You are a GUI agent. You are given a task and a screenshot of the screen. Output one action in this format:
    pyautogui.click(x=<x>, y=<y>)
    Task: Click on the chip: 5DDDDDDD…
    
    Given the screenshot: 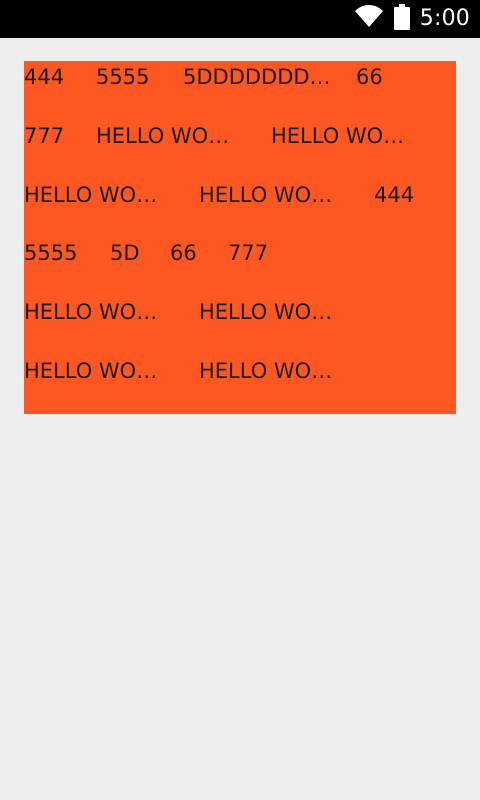 What is the action you would take?
    pyautogui.click(x=255, y=77)
    